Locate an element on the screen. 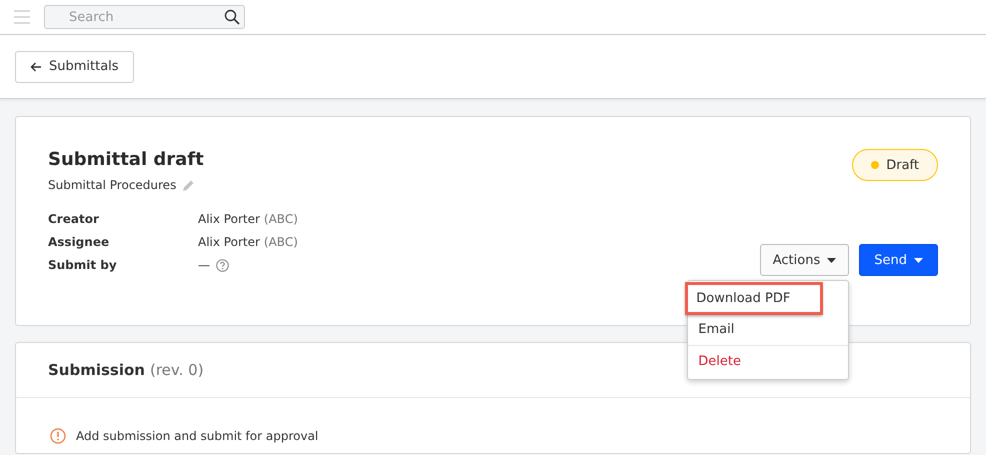 The height and width of the screenshot is (455, 986). help-icon is located at coordinates (222, 265).